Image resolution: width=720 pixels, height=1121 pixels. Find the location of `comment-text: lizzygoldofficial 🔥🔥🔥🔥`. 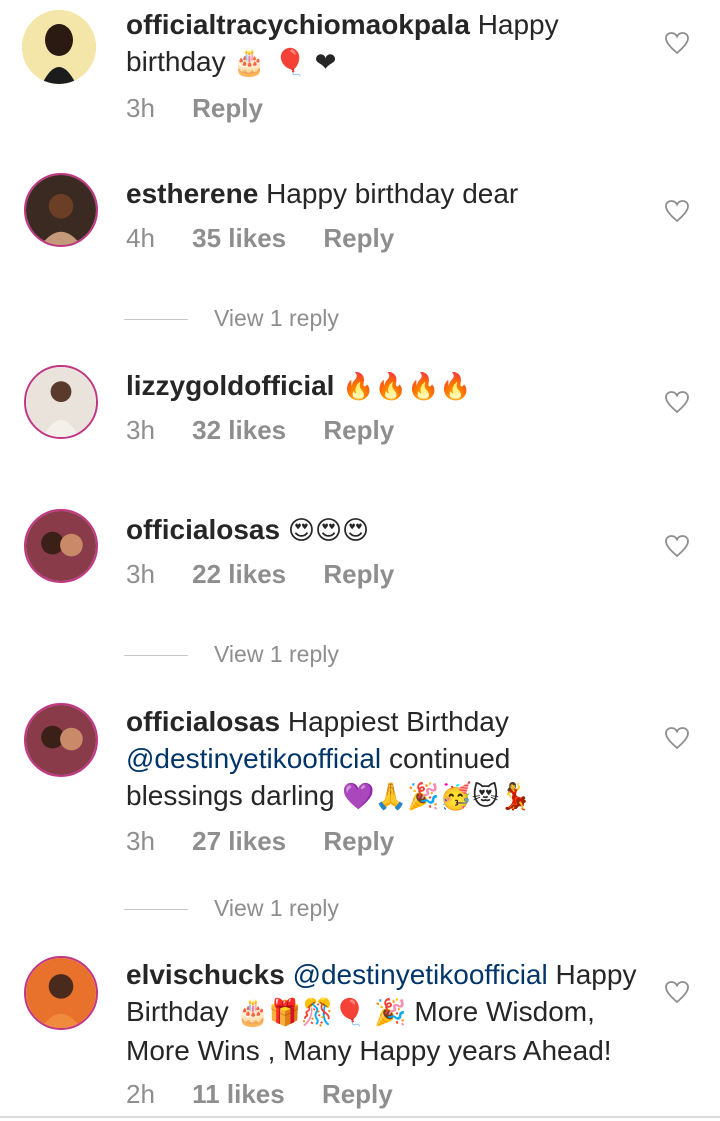

comment-text: lizzygoldofficial 🔥🔥🔥🔥 is located at coordinates (386, 386).